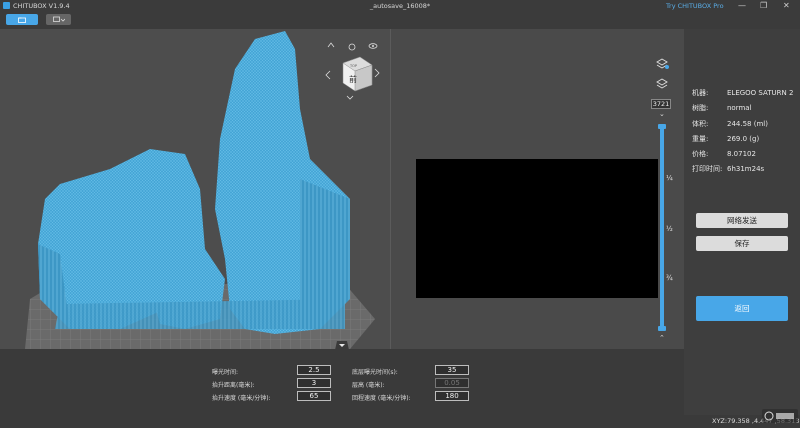  Describe the element at coordinates (452, 396) in the screenshot. I see `retract-speed-field: 180` at that location.